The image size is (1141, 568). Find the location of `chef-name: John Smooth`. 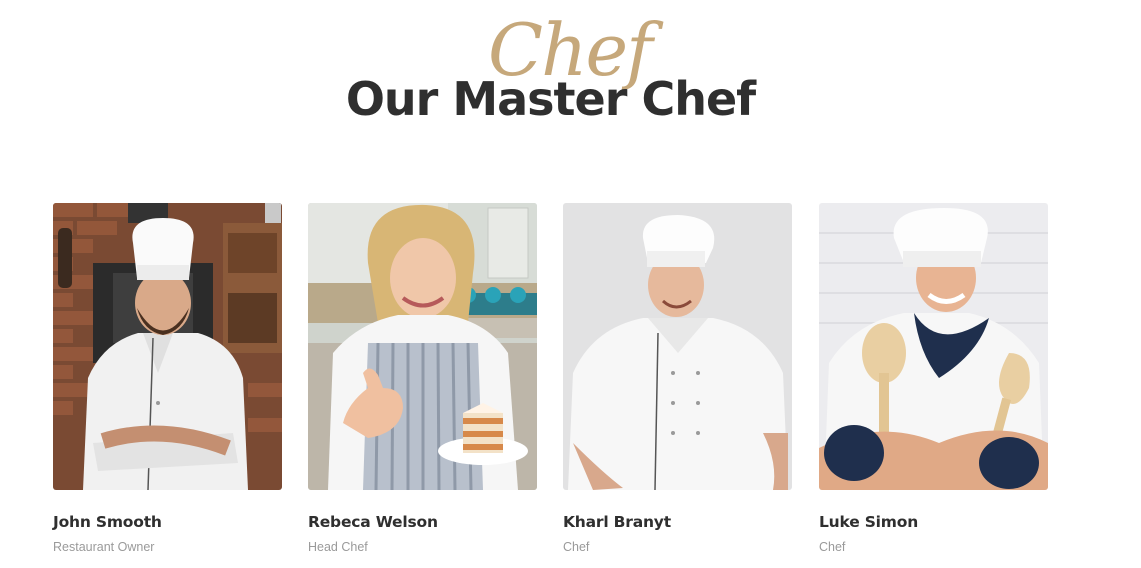

chef-name: John Smooth is located at coordinates (107, 522).